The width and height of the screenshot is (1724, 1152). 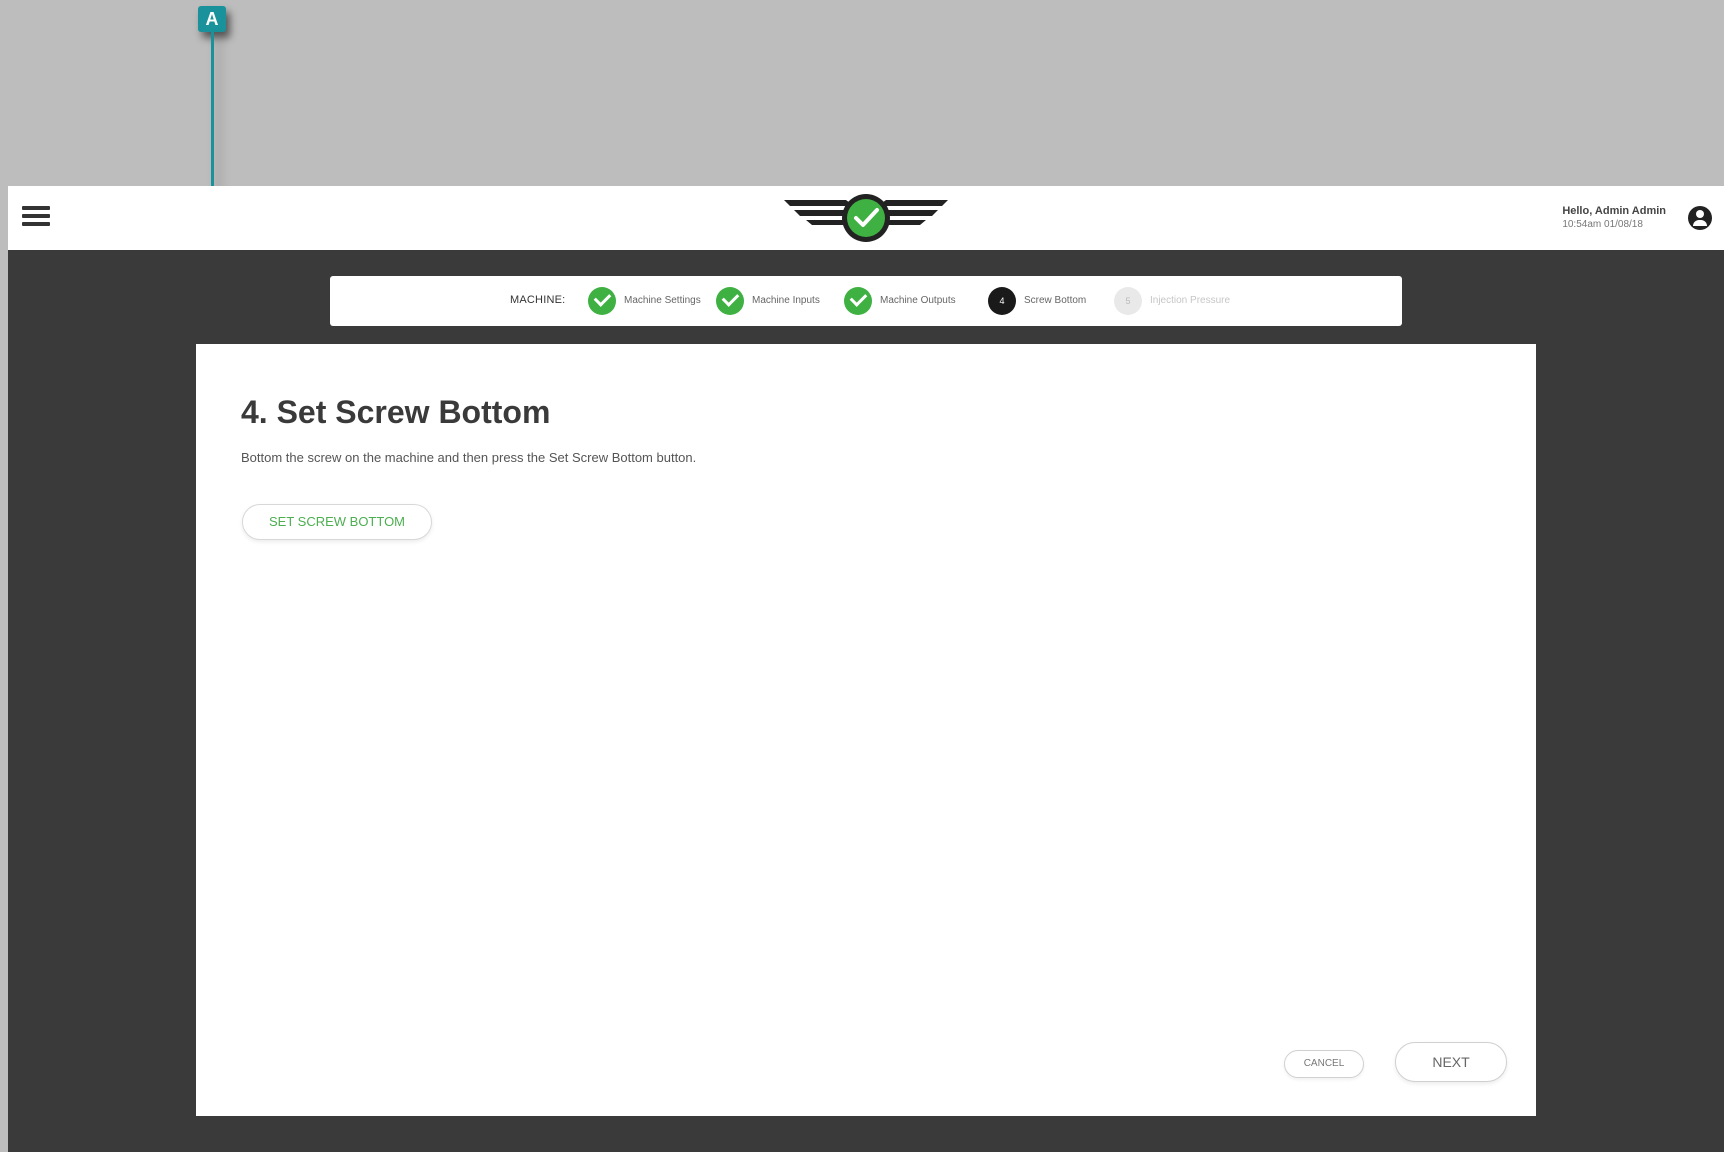 I want to click on step-label: Machine Outputs, so click(x=918, y=300).